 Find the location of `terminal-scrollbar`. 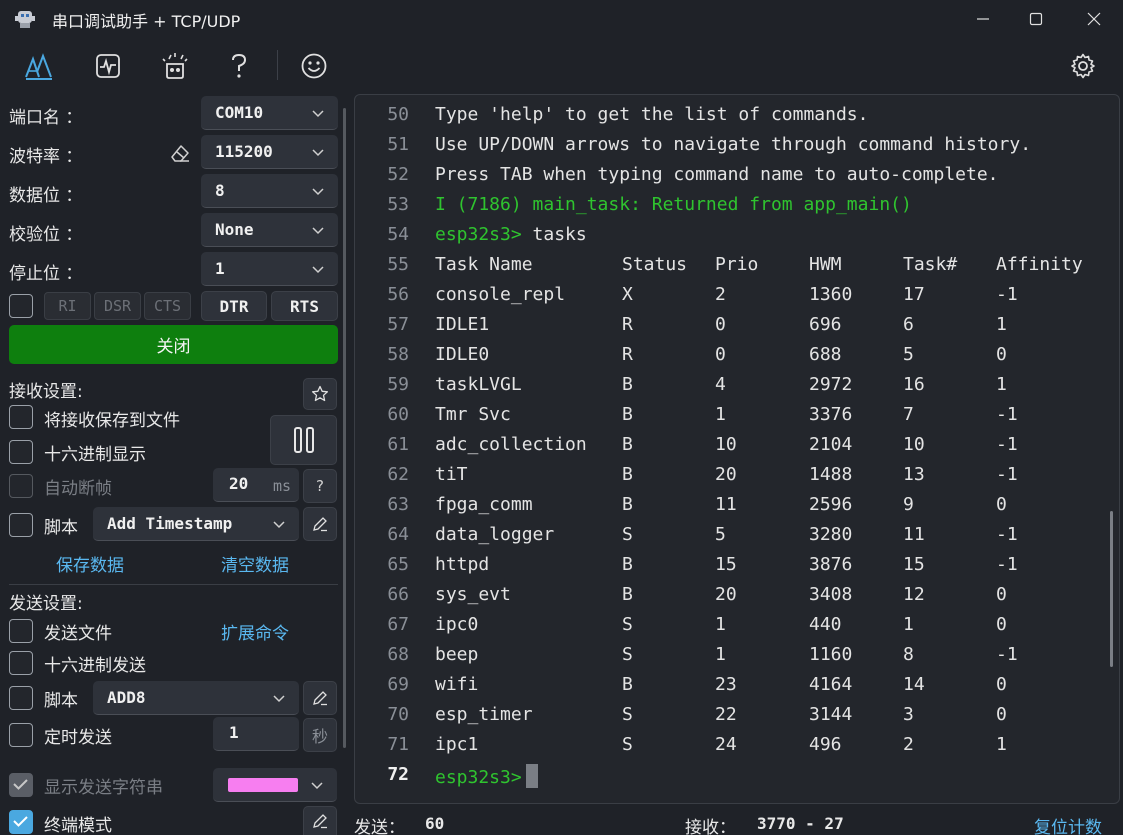

terminal-scrollbar is located at coordinates (1111, 589).